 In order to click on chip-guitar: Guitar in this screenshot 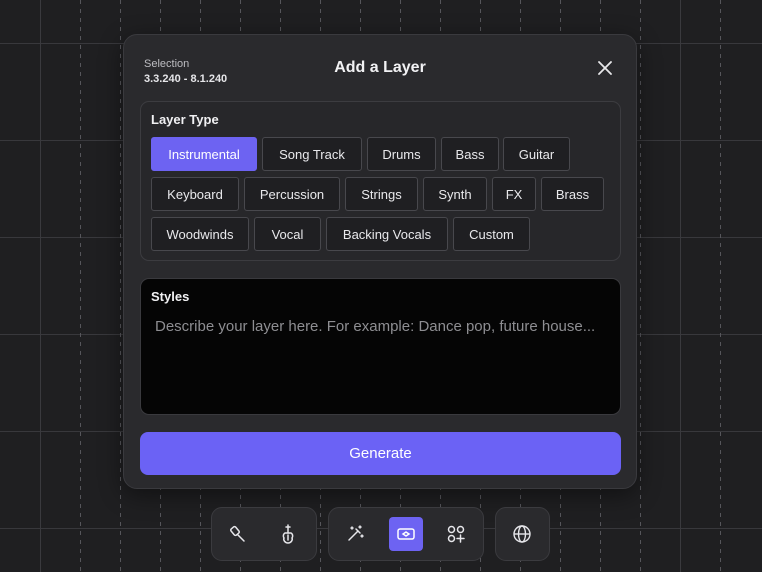, I will do `click(536, 154)`.